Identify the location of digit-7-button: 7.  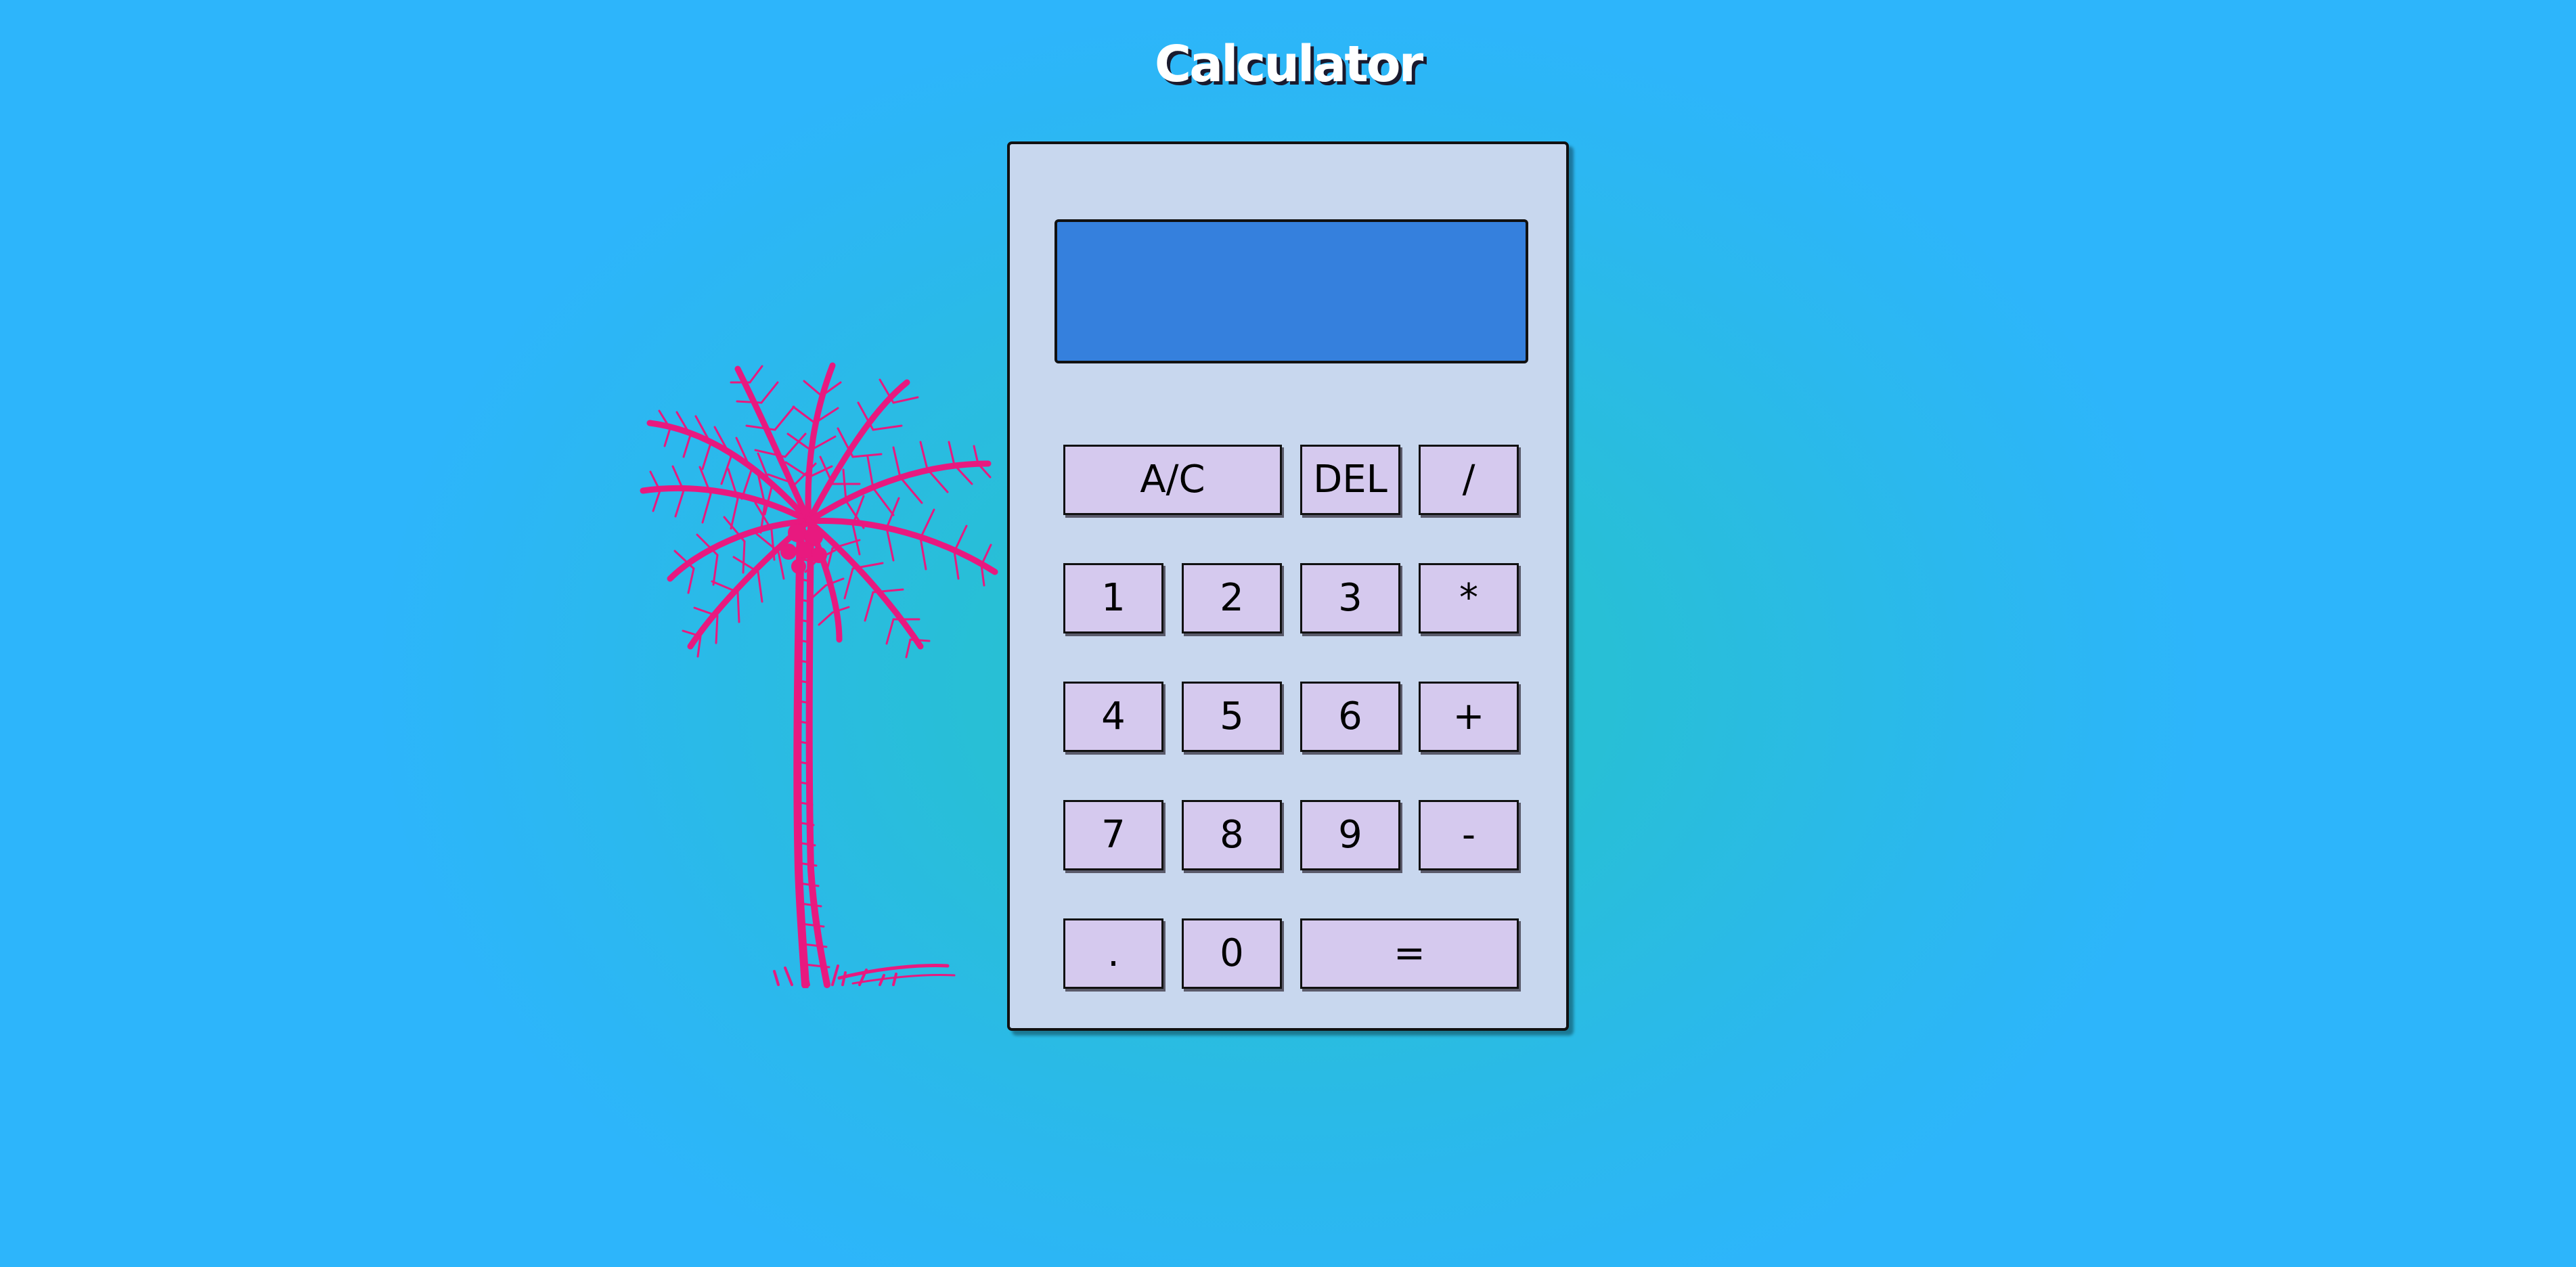
(1113, 835).